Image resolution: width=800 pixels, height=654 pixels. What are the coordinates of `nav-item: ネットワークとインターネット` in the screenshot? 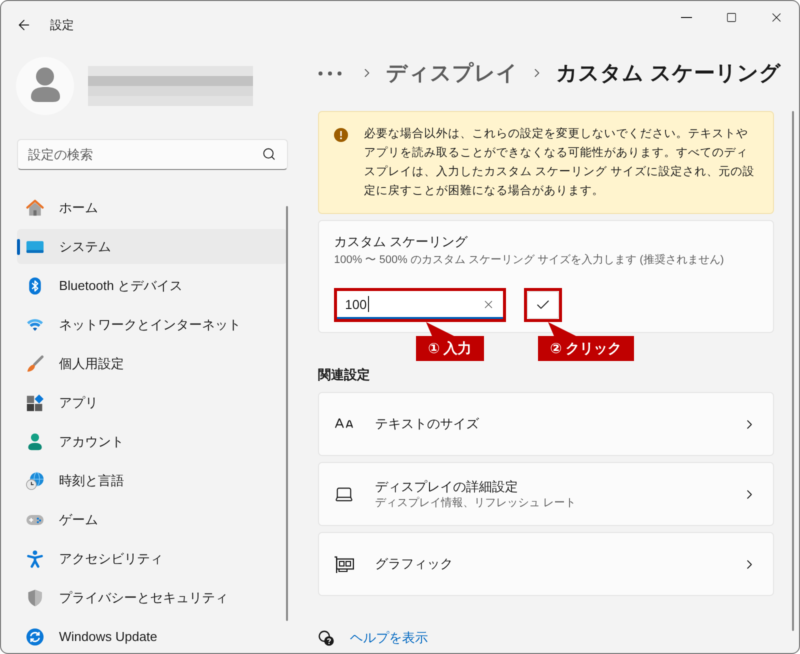 It's located at (152, 324).